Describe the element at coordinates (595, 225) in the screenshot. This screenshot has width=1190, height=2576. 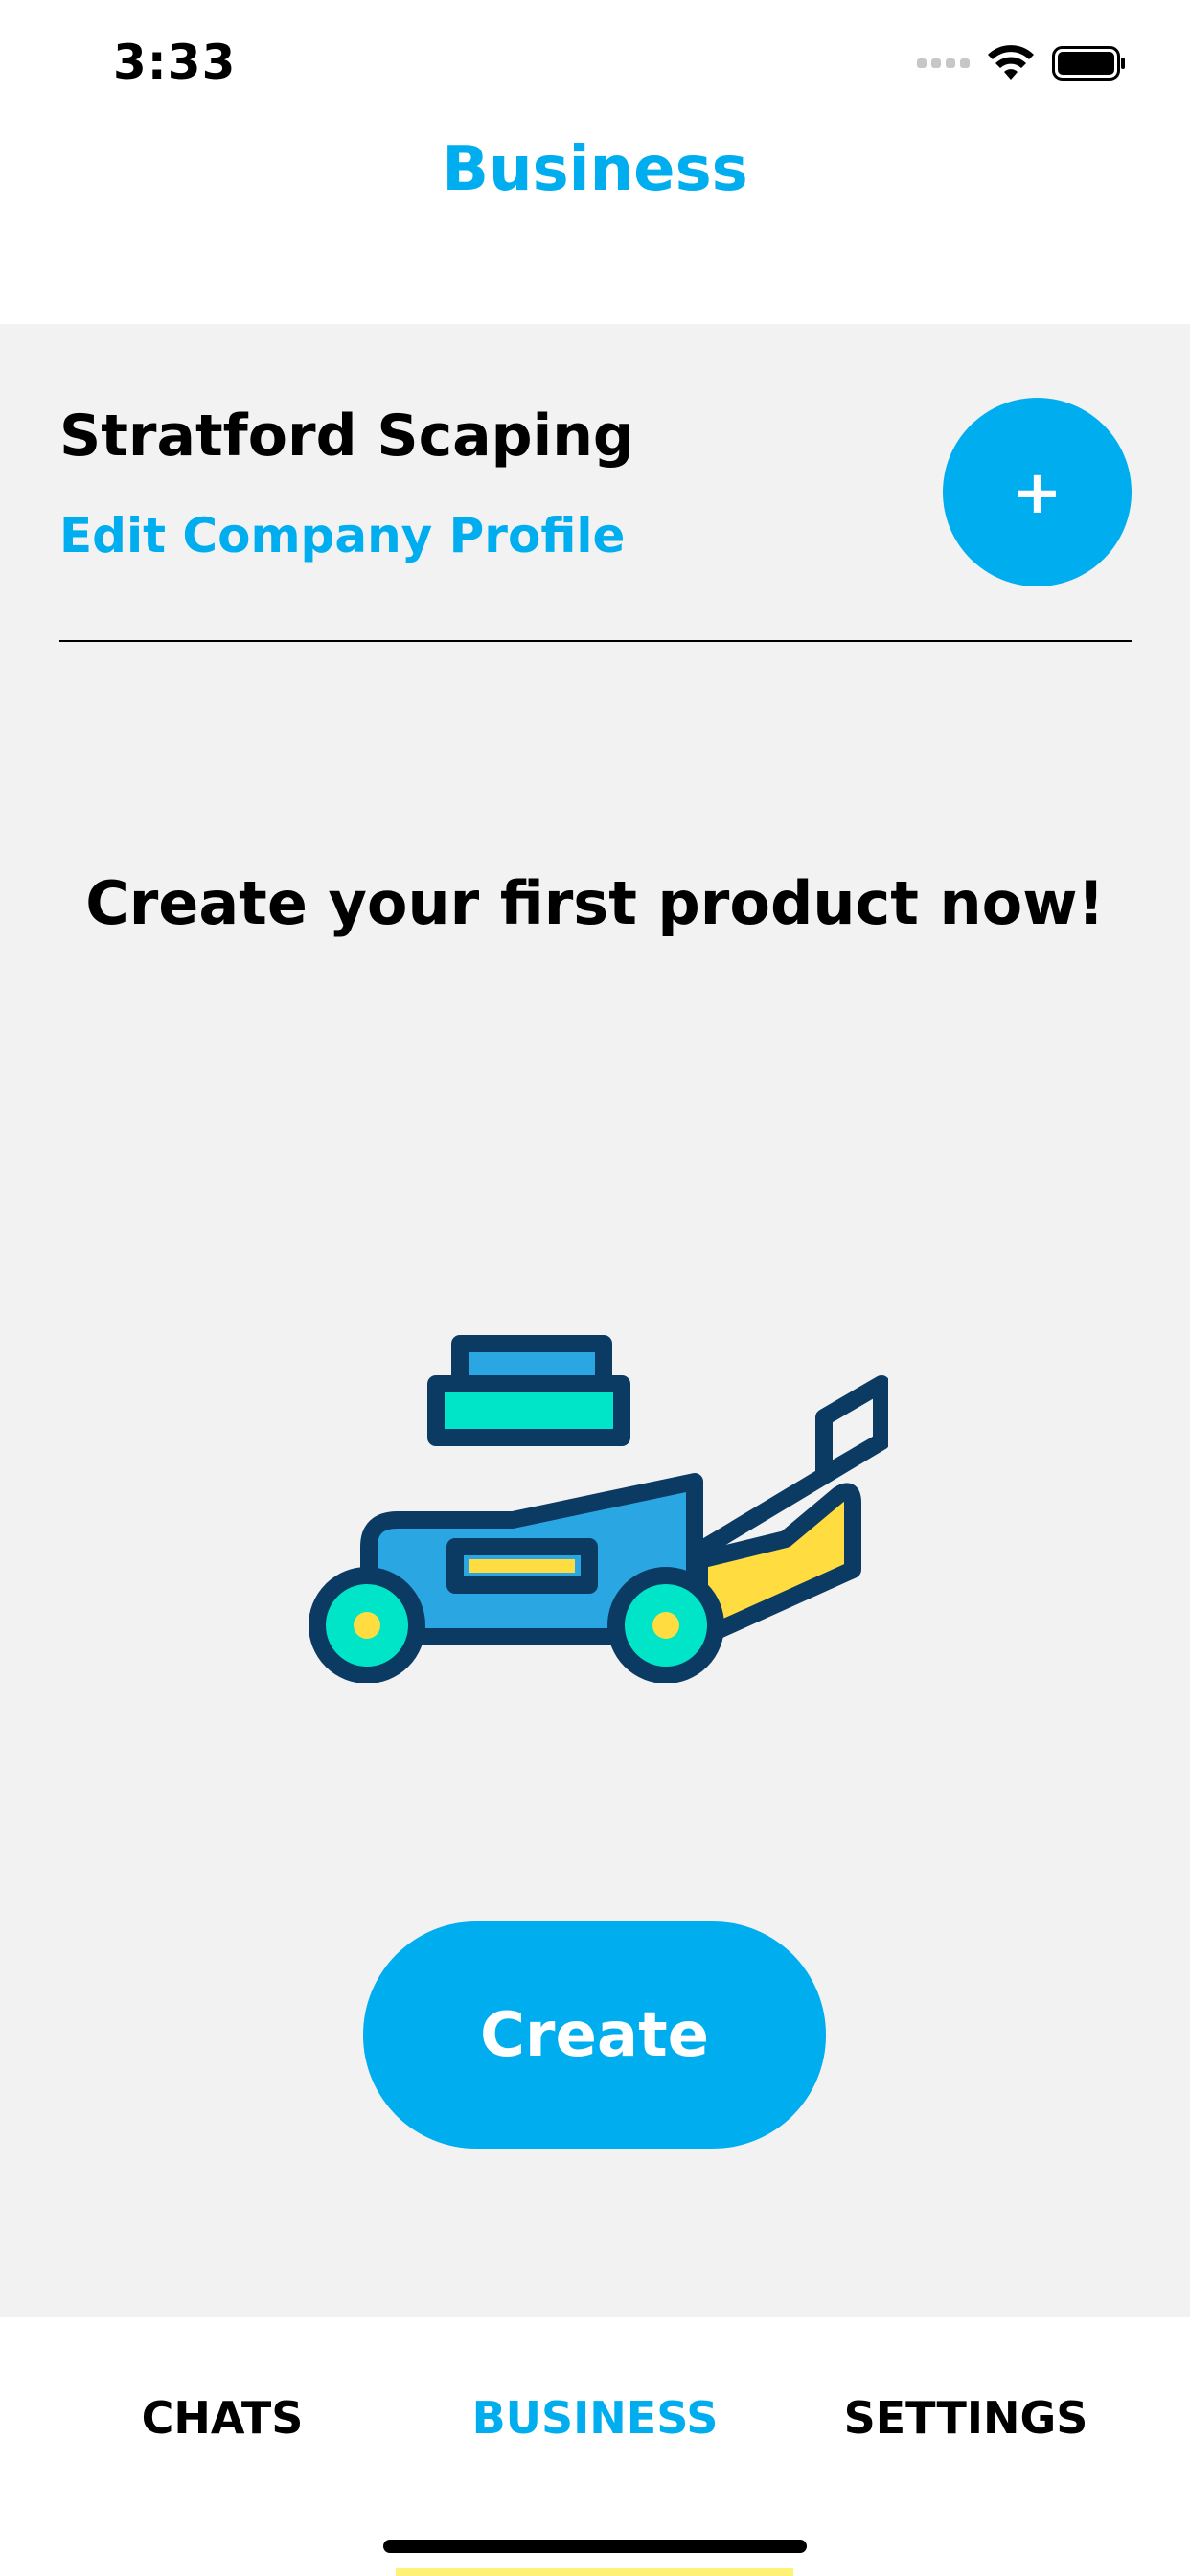
I see `nav-header: Business` at that location.